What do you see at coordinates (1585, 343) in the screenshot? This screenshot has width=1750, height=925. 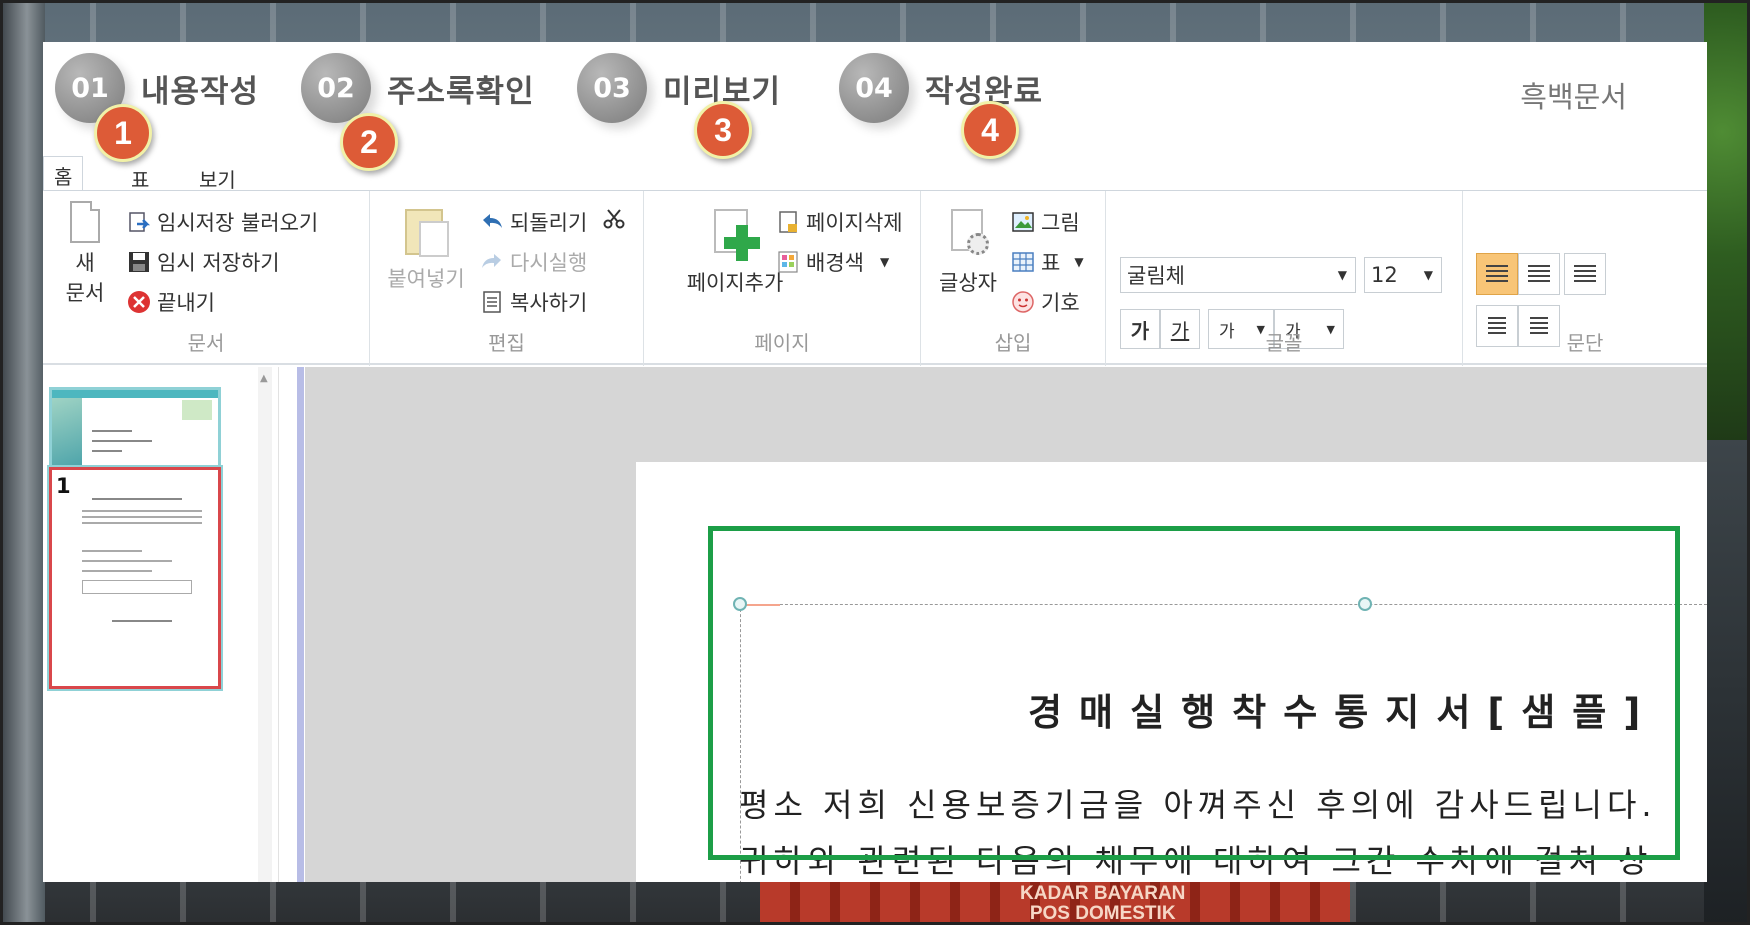 I see `group-title-paragraph: 문단` at bounding box center [1585, 343].